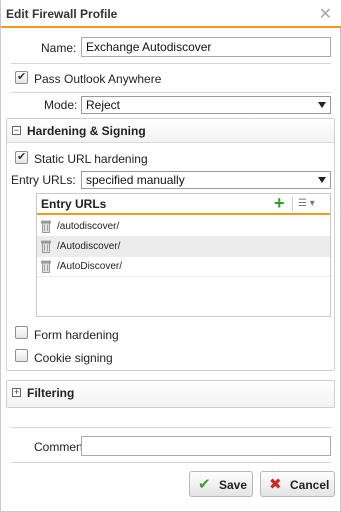 This screenshot has height=512, width=341. I want to click on filtering-section: + Filtering, so click(170, 394).